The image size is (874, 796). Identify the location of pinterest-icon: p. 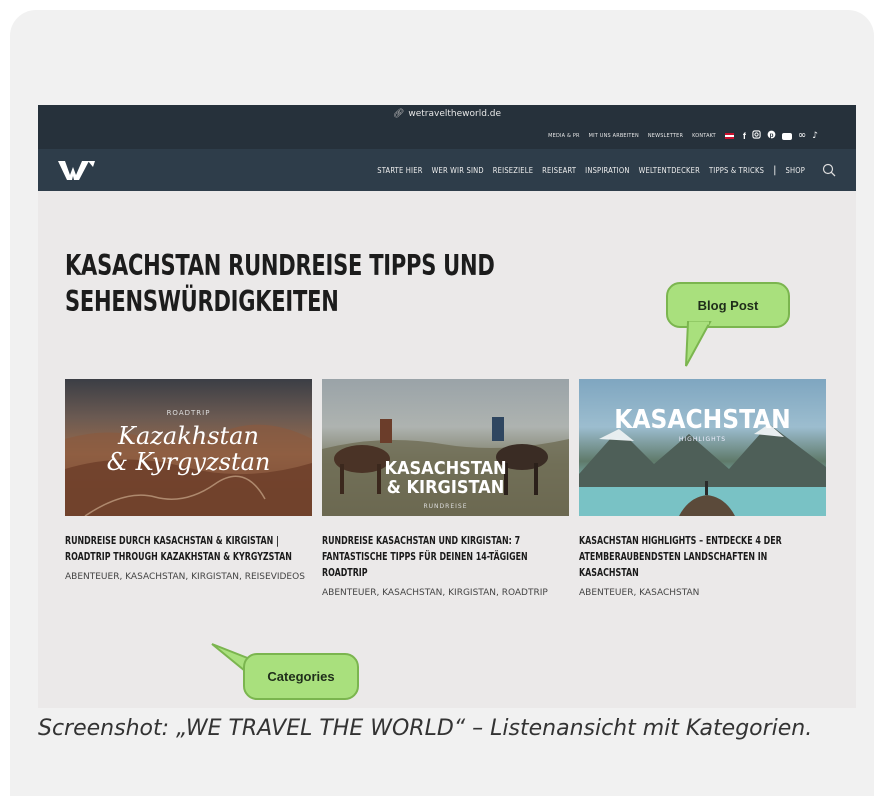
(771, 136).